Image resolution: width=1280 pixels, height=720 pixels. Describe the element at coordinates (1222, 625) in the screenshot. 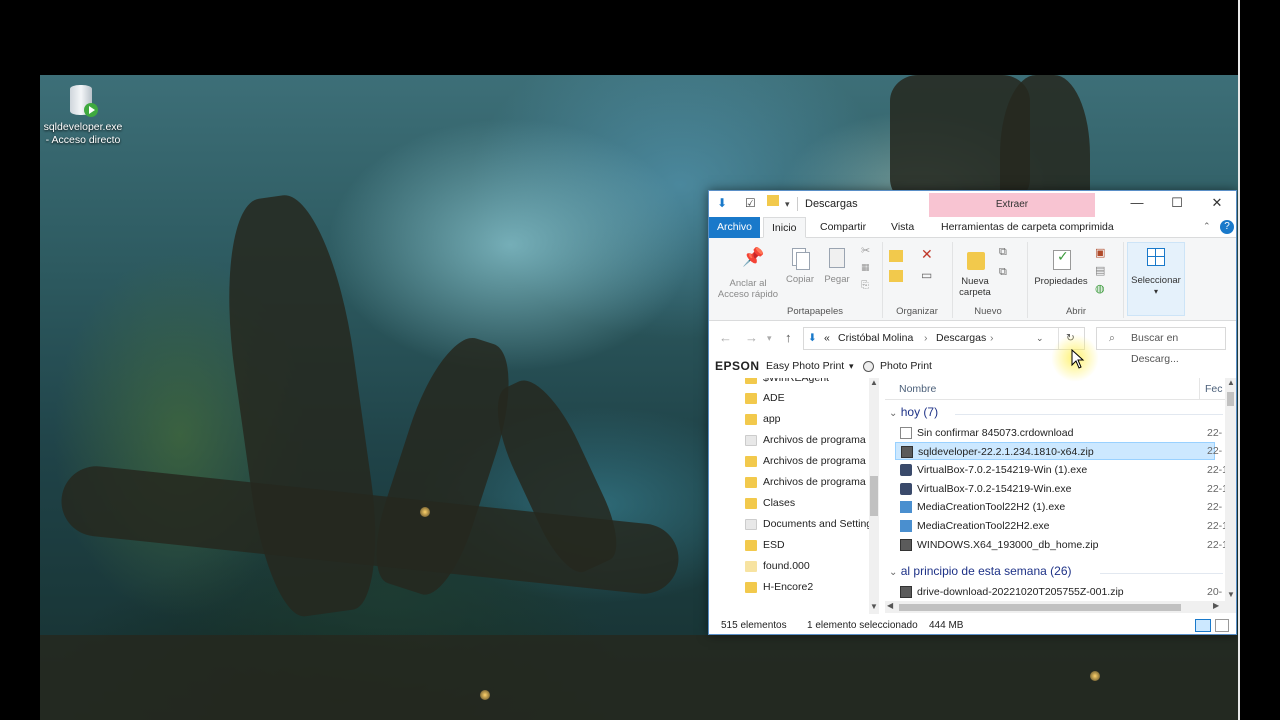

I see `large-icons-view-icon` at that location.